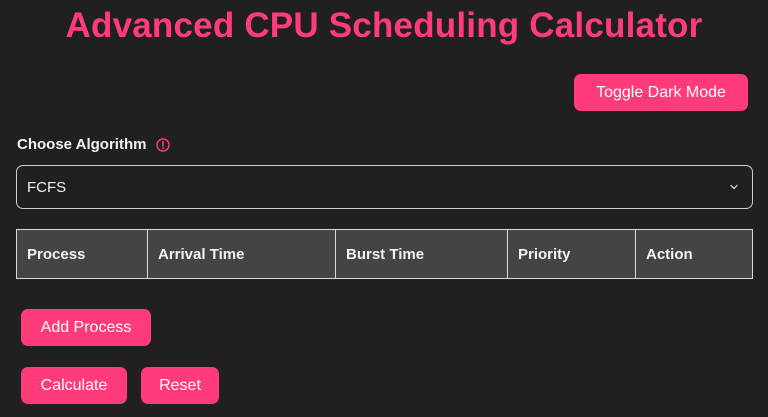 Image resolution: width=768 pixels, height=417 pixels. Describe the element at coordinates (180, 385) in the screenshot. I see `reset-button: Reset` at that location.